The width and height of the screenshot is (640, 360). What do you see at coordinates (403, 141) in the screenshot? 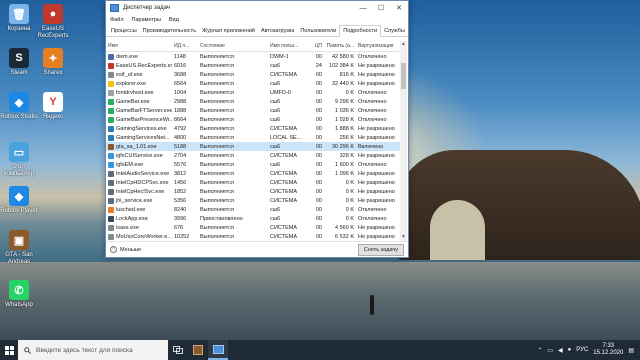
I see `vertical-scrollbar: ▲ ▼` at bounding box center [403, 141].